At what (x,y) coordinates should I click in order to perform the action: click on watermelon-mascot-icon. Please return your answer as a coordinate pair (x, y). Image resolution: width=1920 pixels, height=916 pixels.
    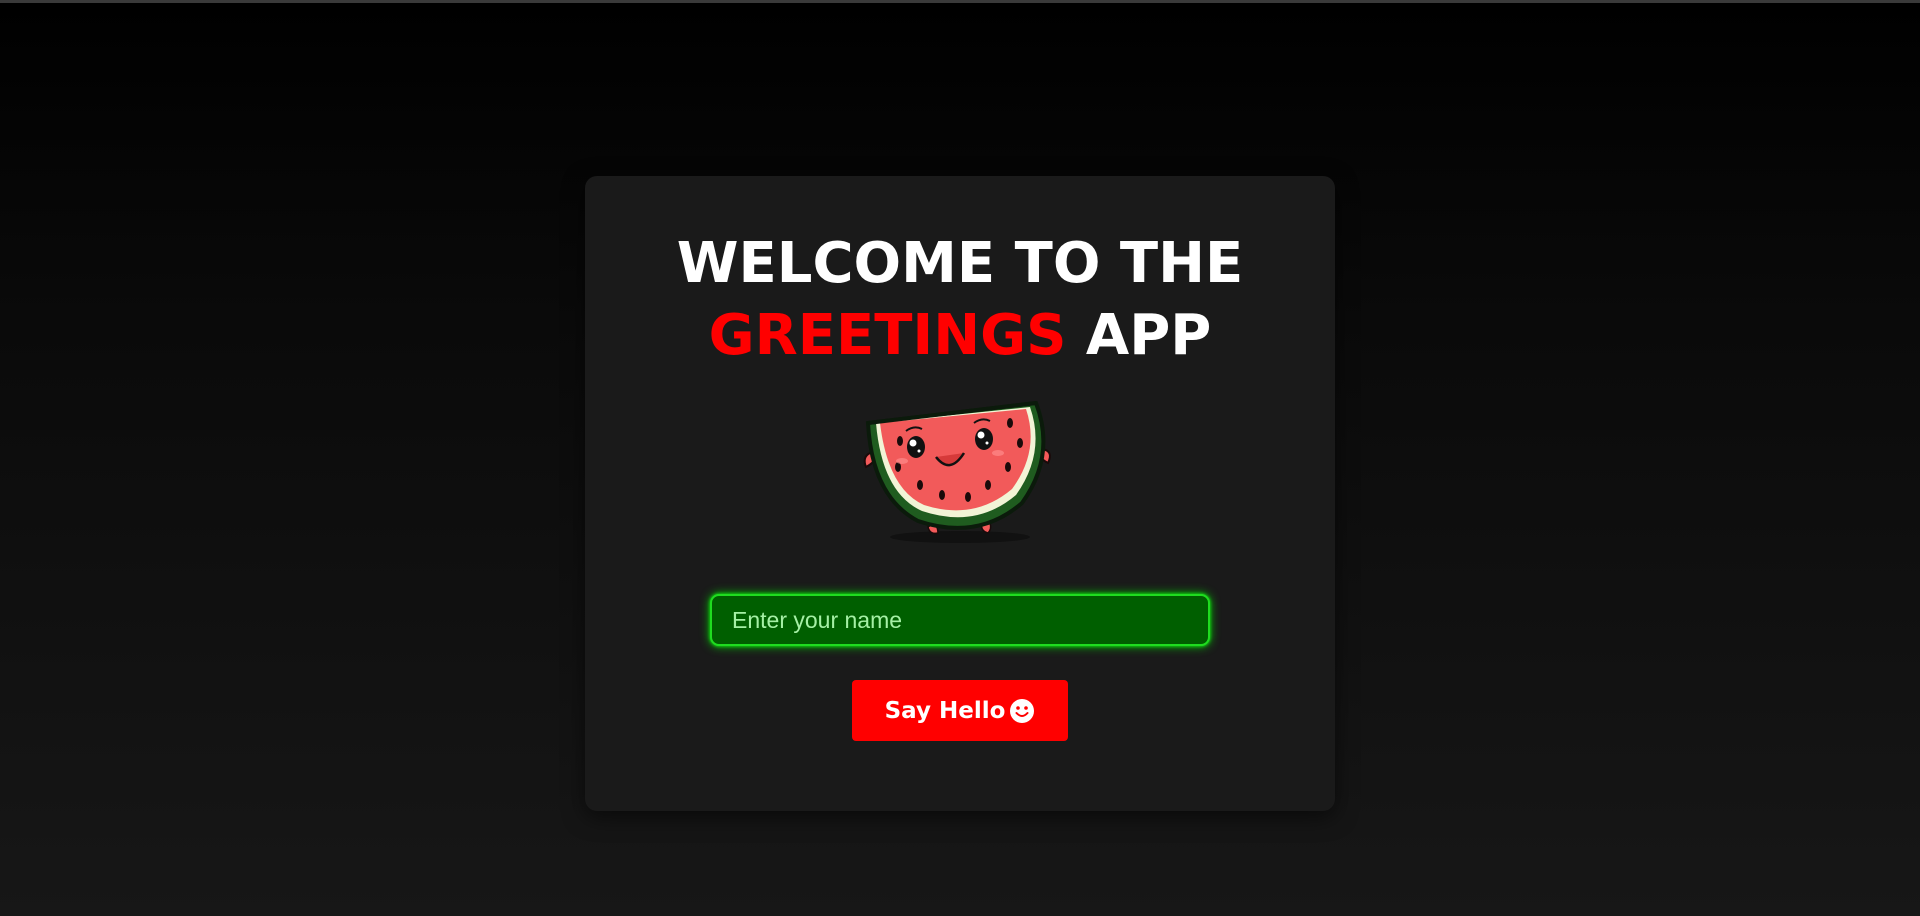
    Looking at the image, I should click on (957, 472).